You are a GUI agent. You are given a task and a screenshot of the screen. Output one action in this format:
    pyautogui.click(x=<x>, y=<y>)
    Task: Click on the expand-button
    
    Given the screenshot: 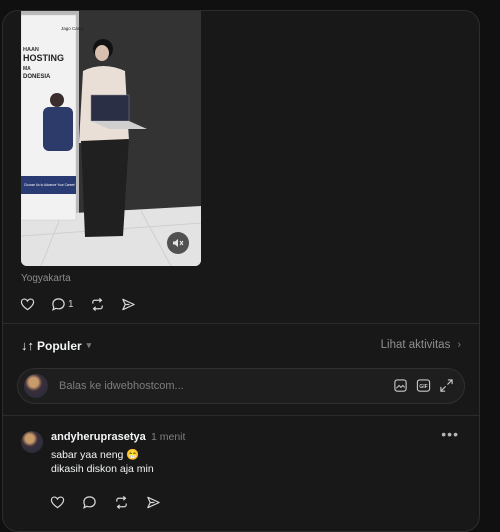 What is the action you would take?
    pyautogui.click(x=446, y=385)
    